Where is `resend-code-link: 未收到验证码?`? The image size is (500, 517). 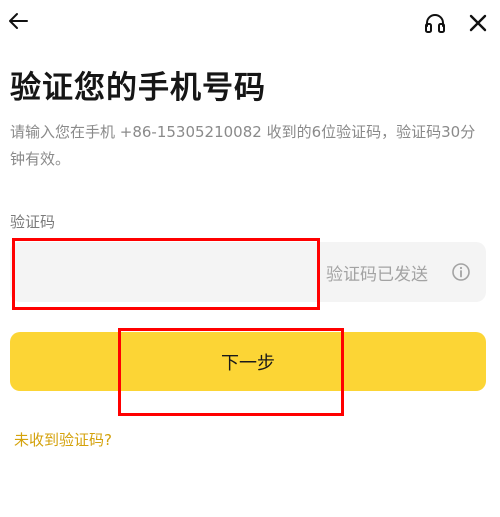 resend-code-link: 未收到验证码? is located at coordinates (63, 439).